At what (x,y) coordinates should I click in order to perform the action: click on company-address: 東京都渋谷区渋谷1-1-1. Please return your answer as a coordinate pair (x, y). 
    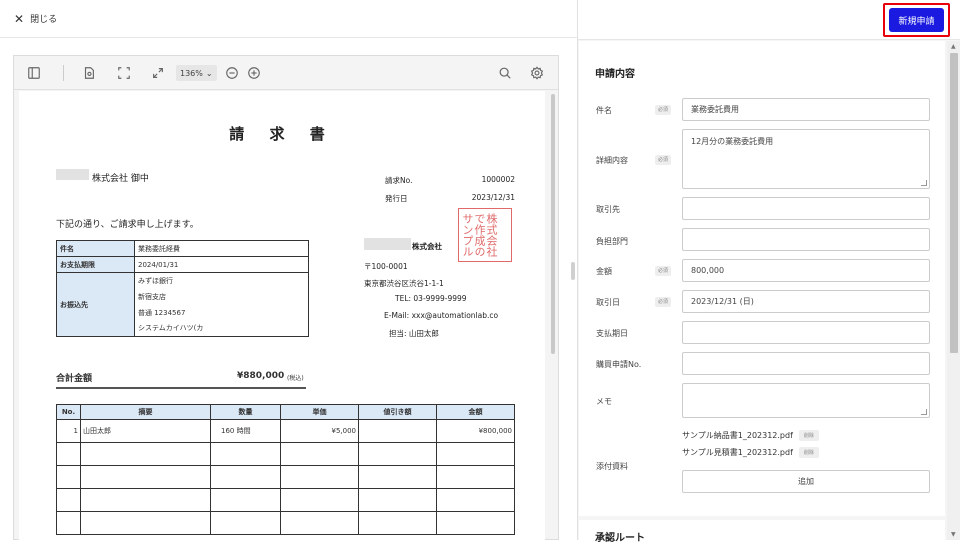
    Looking at the image, I should click on (404, 283).